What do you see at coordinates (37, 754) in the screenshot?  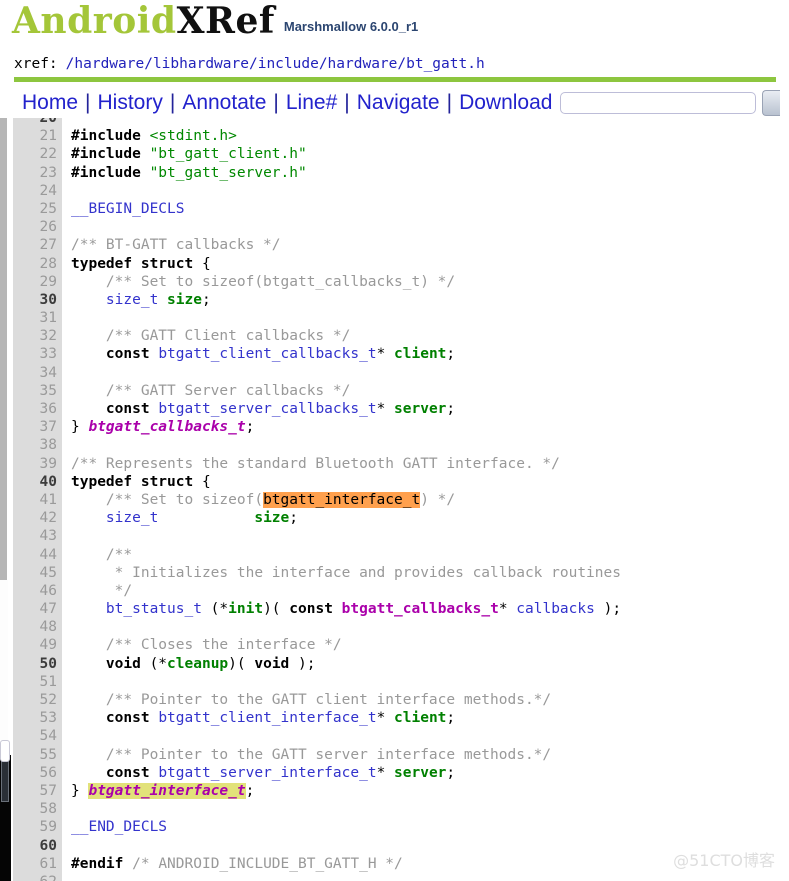 I see `line-number: 55` at bounding box center [37, 754].